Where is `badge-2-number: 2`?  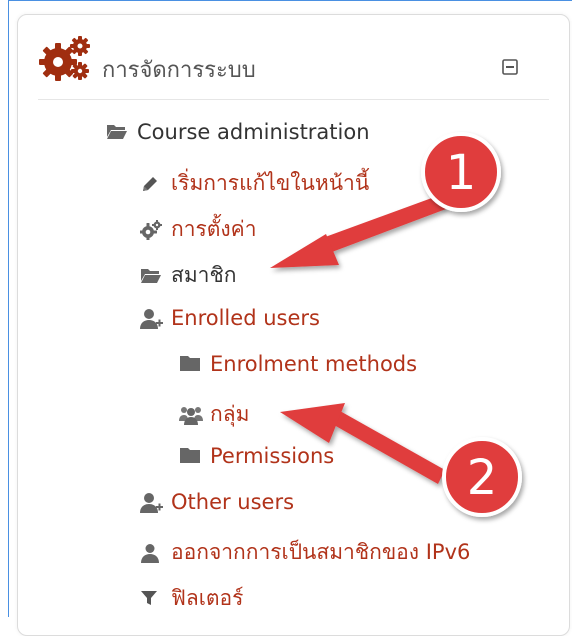 badge-2-number: 2 is located at coordinates (482, 478).